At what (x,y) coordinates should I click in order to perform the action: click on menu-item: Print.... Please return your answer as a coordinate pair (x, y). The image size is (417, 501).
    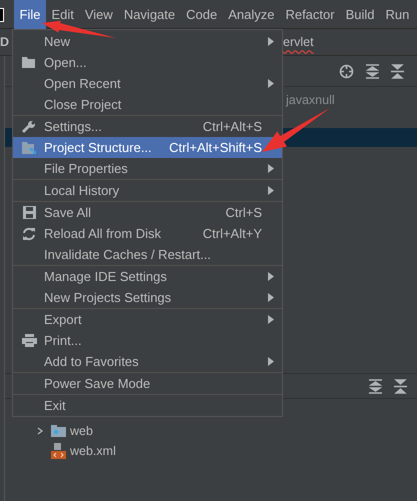
    Looking at the image, I should click on (147, 340).